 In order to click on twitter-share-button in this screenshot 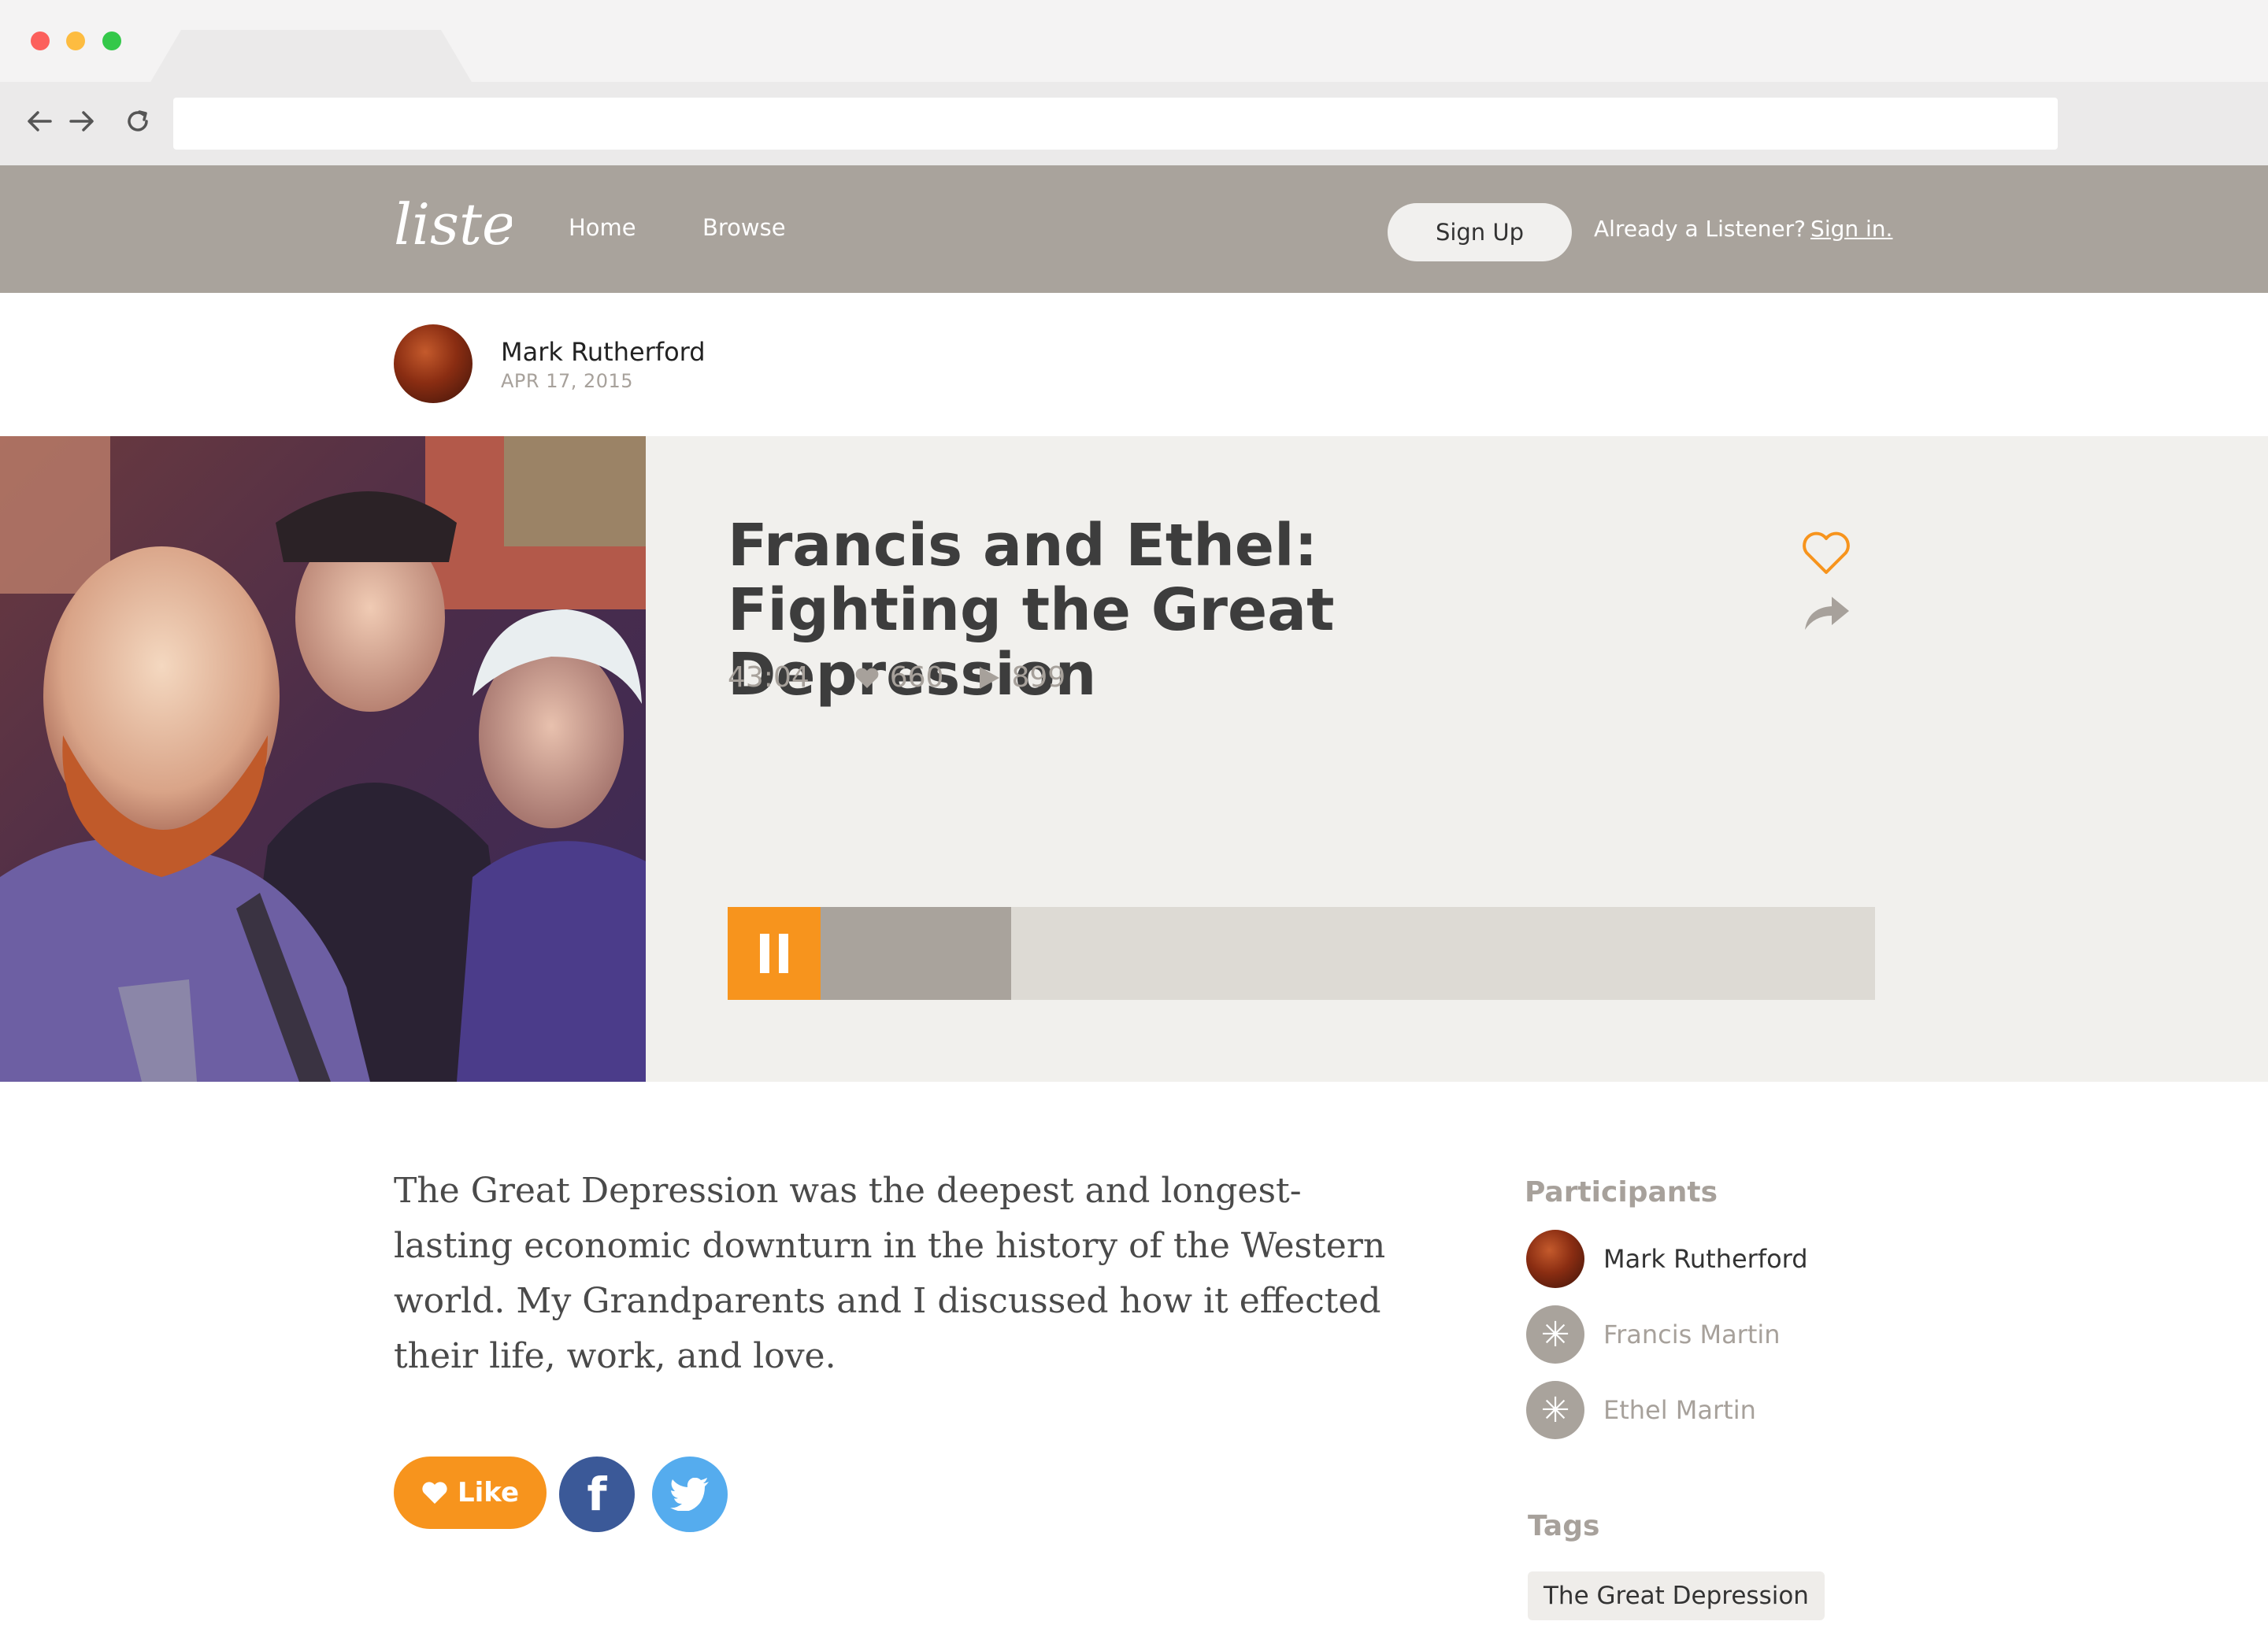, I will do `click(690, 1494)`.